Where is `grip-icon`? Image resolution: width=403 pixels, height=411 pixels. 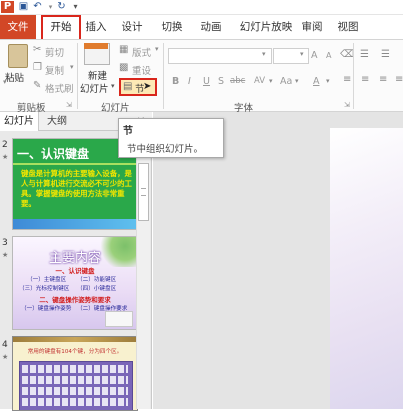 grip-icon is located at coordinates (143, 192).